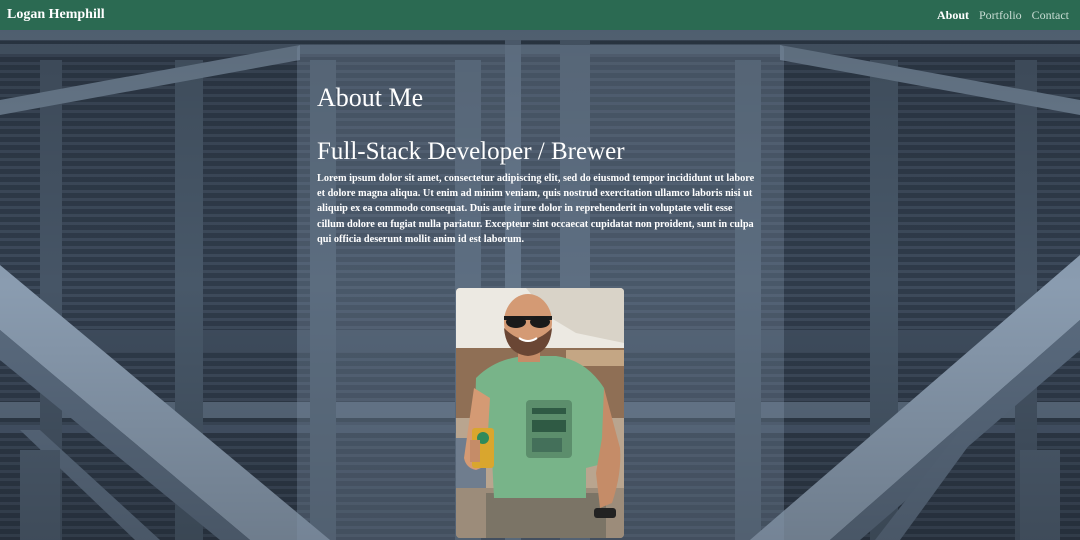 The width and height of the screenshot is (1080, 540). I want to click on nav-link-contact: Contact, so click(1050, 15).